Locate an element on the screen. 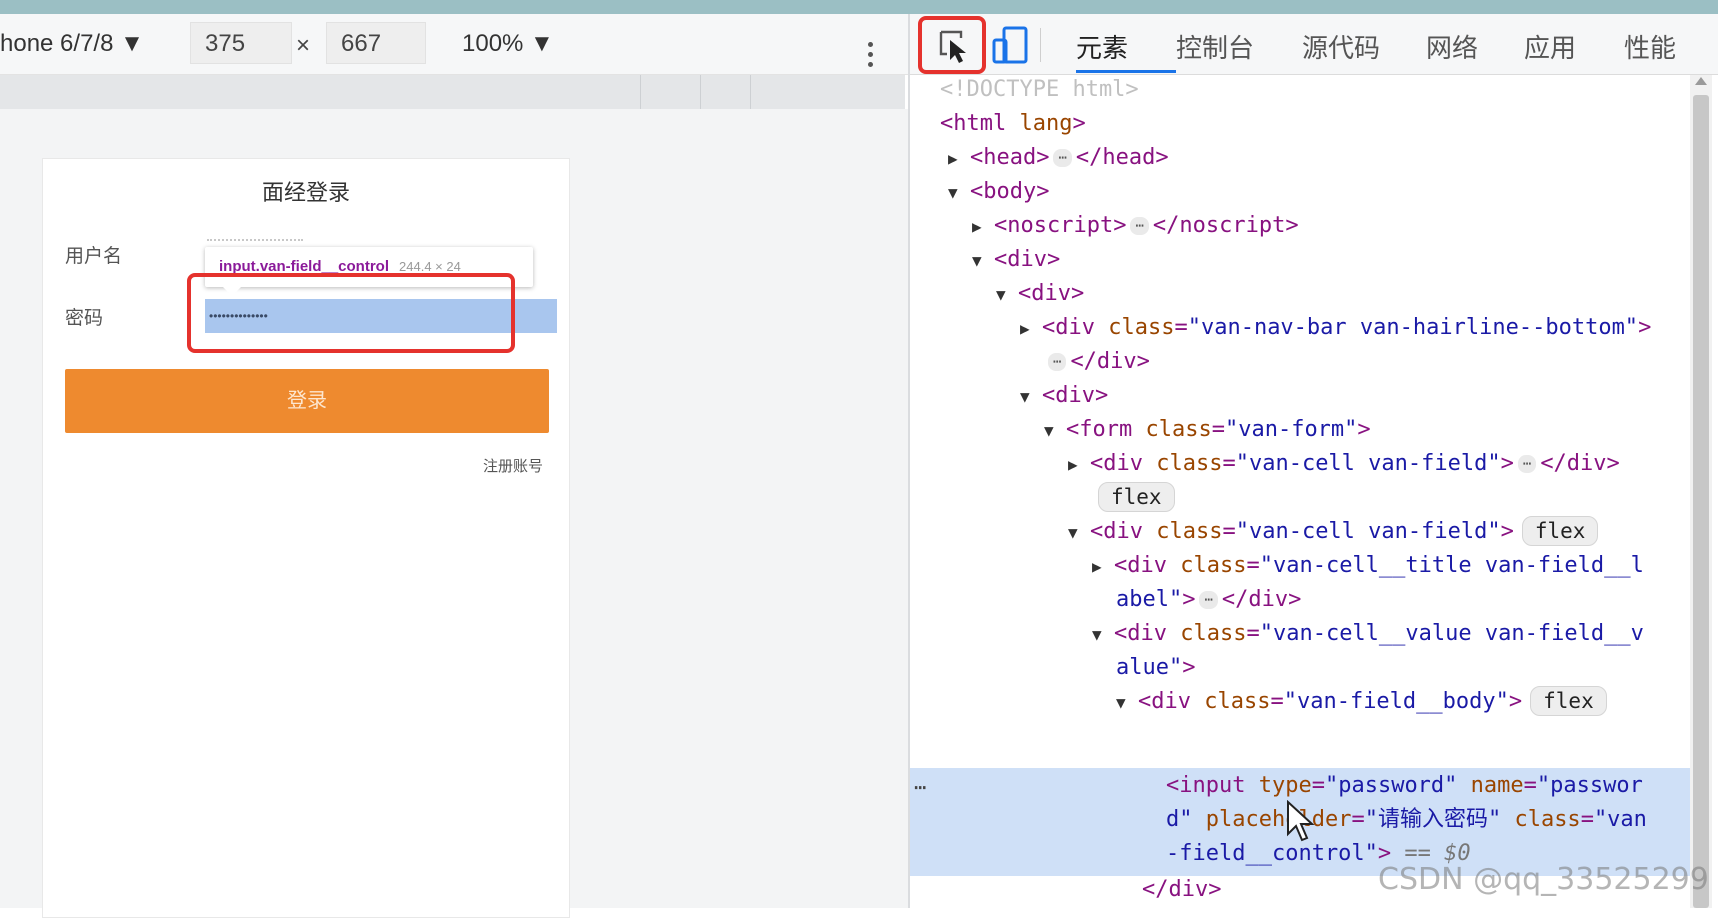 This screenshot has width=1718, height=918. scroll-thumb is located at coordinates (1701, 501).